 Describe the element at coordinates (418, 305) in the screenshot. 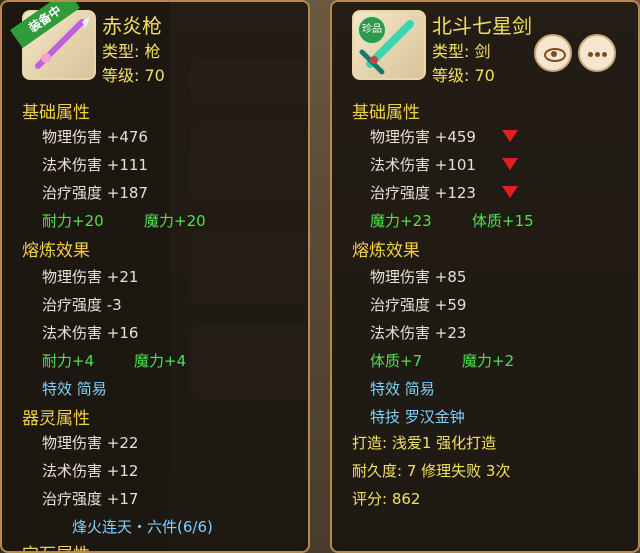

I see `attr-row: 治疗强度 +59` at that location.